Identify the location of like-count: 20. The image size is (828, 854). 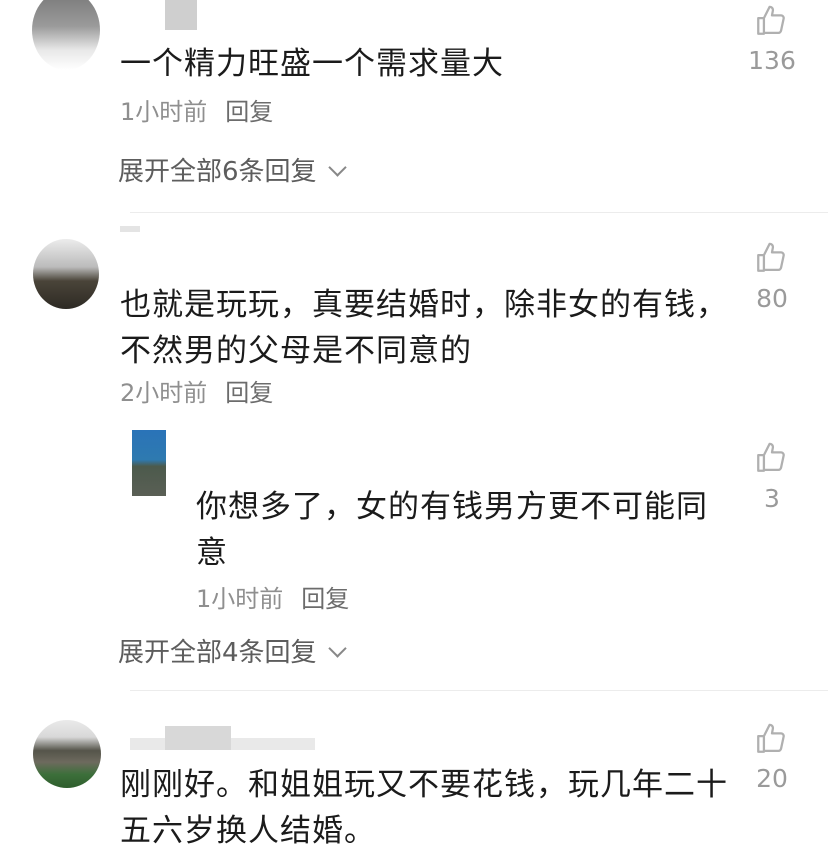
(772, 778).